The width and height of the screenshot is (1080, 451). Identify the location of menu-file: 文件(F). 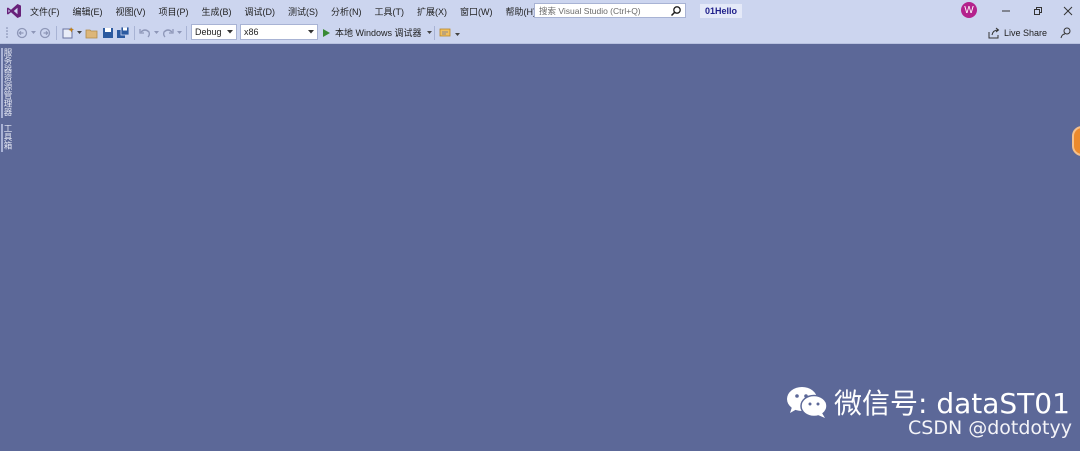
(45, 11).